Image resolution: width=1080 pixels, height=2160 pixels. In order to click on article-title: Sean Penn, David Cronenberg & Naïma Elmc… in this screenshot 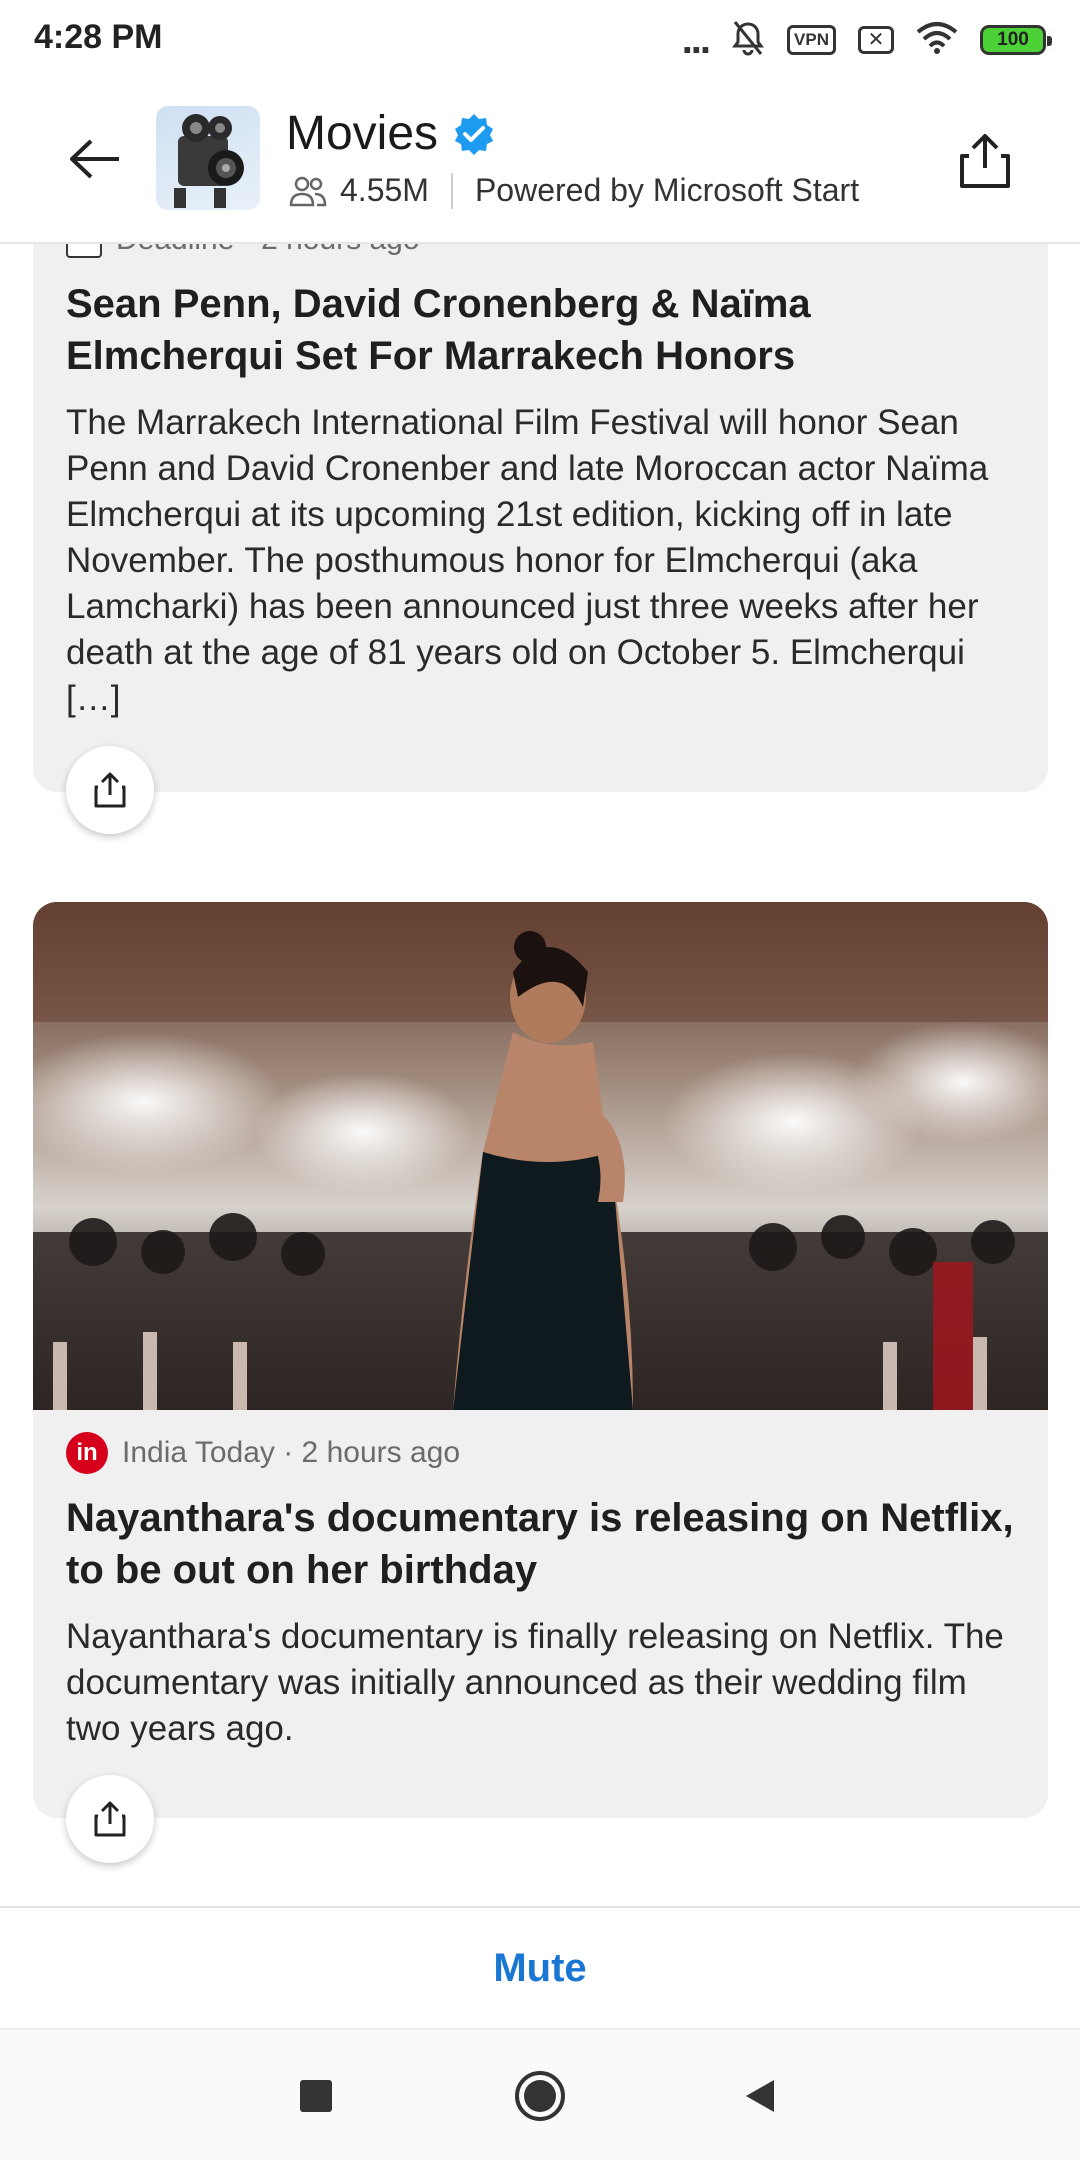, I will do `click(541, 330)`.